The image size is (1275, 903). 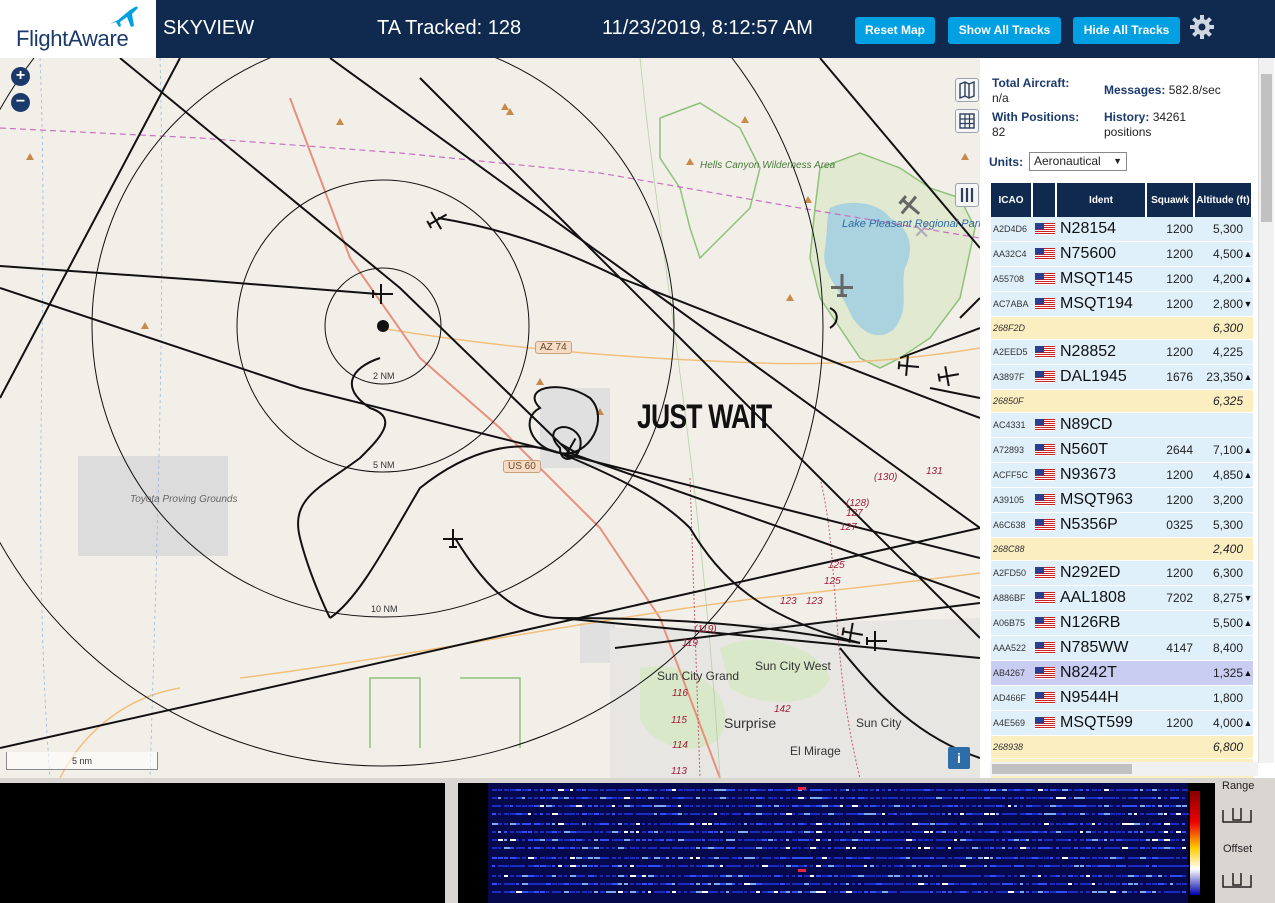 I want to click on sidebar-horizontal-scrollbar, so click(x=1124, y=769).